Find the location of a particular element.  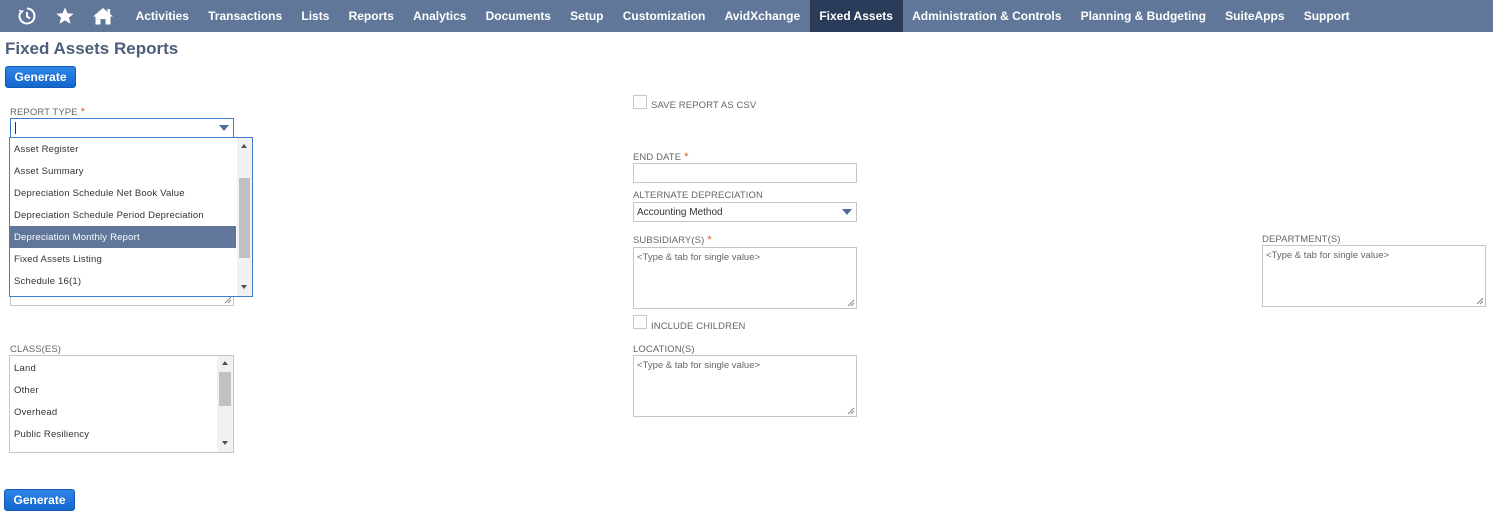

text-cursor is located at coordinates (15, 128).